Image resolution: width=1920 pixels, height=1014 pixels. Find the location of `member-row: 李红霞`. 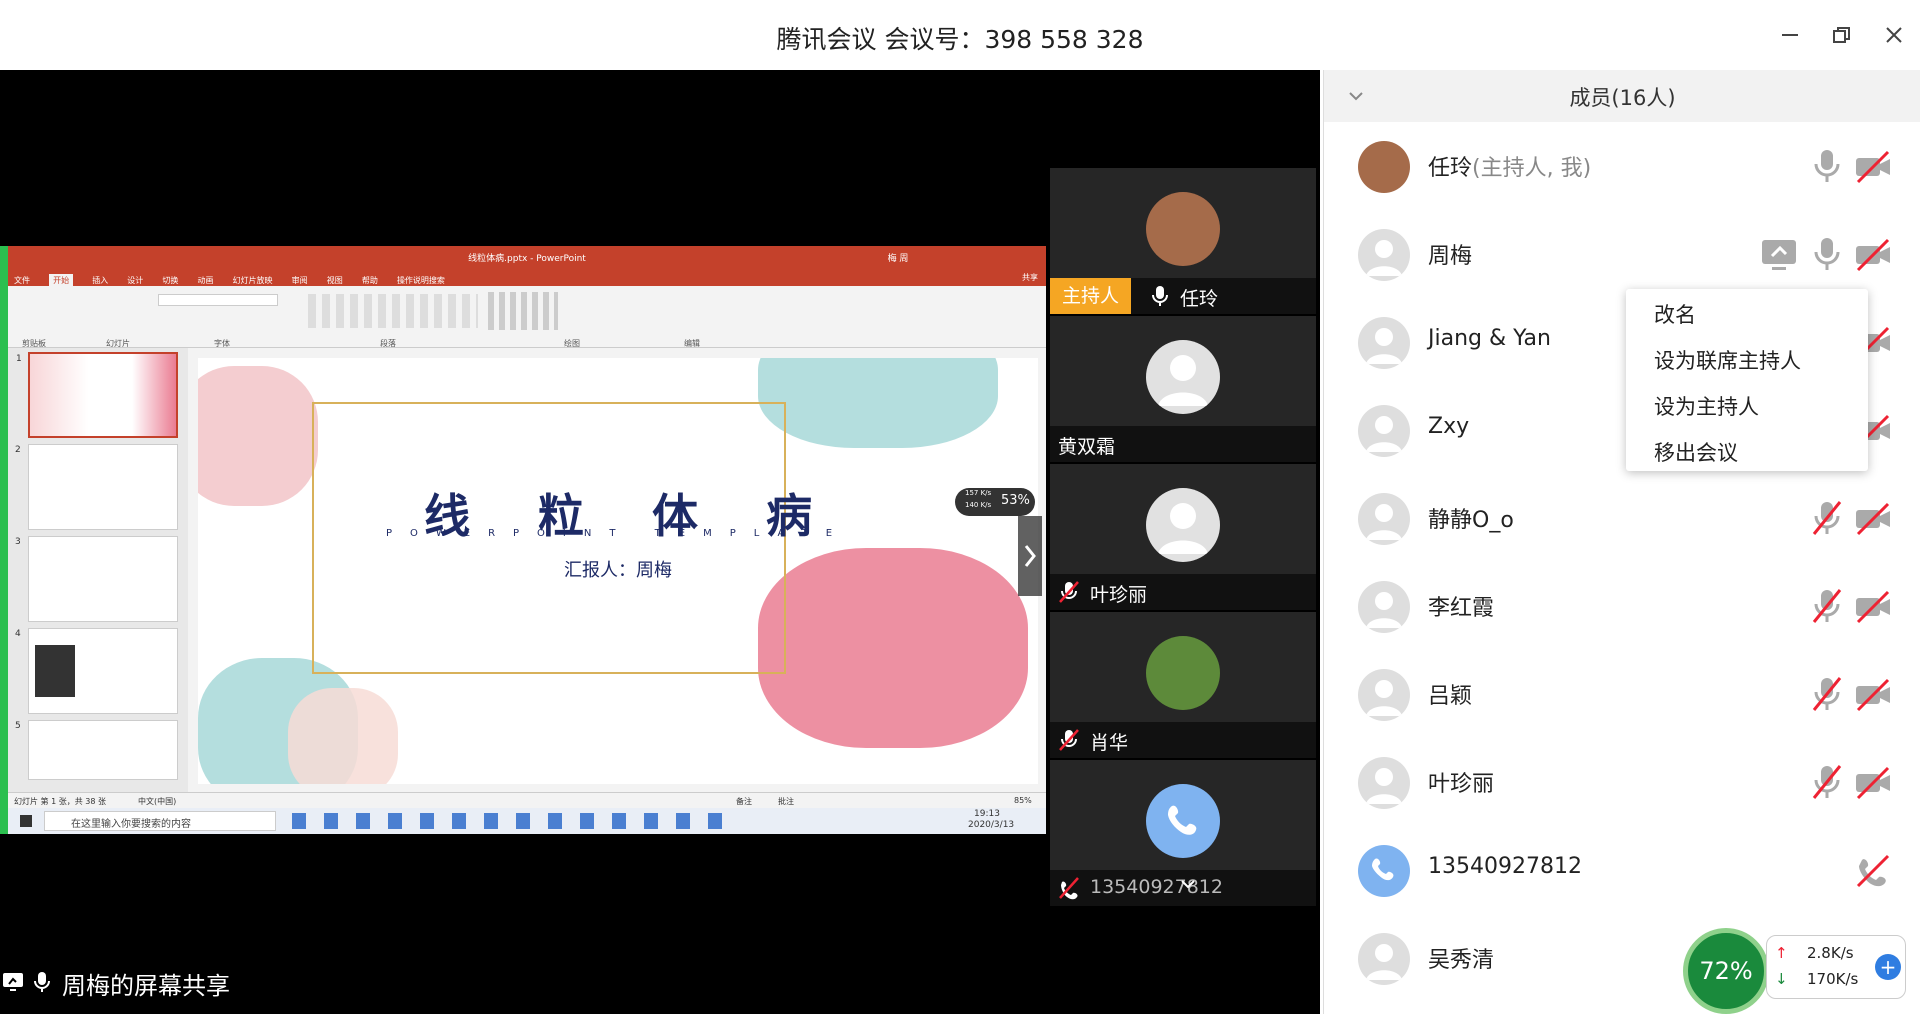

member-row: 李红霞 is located at coordinates (1622, 606).